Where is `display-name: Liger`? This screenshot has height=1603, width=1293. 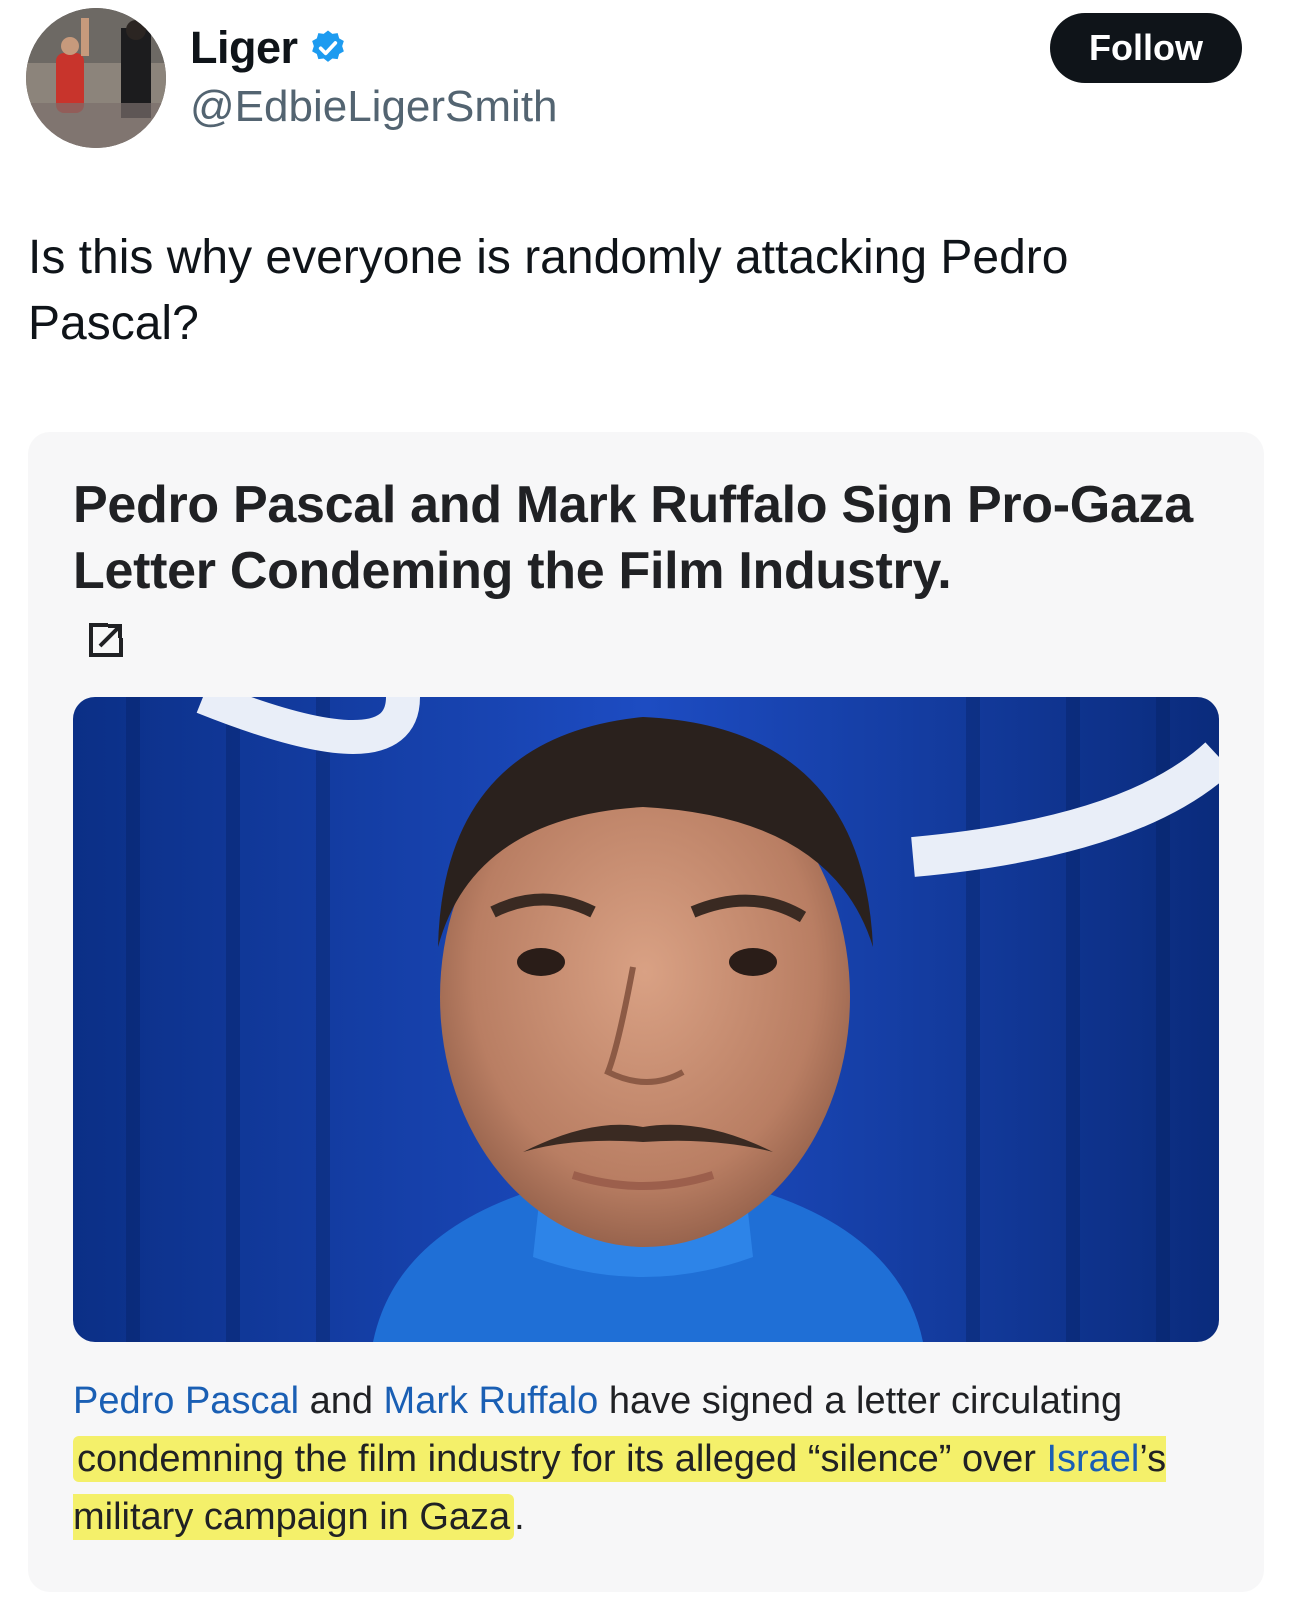 display-name: Liger is located at coordinates (244, 48).